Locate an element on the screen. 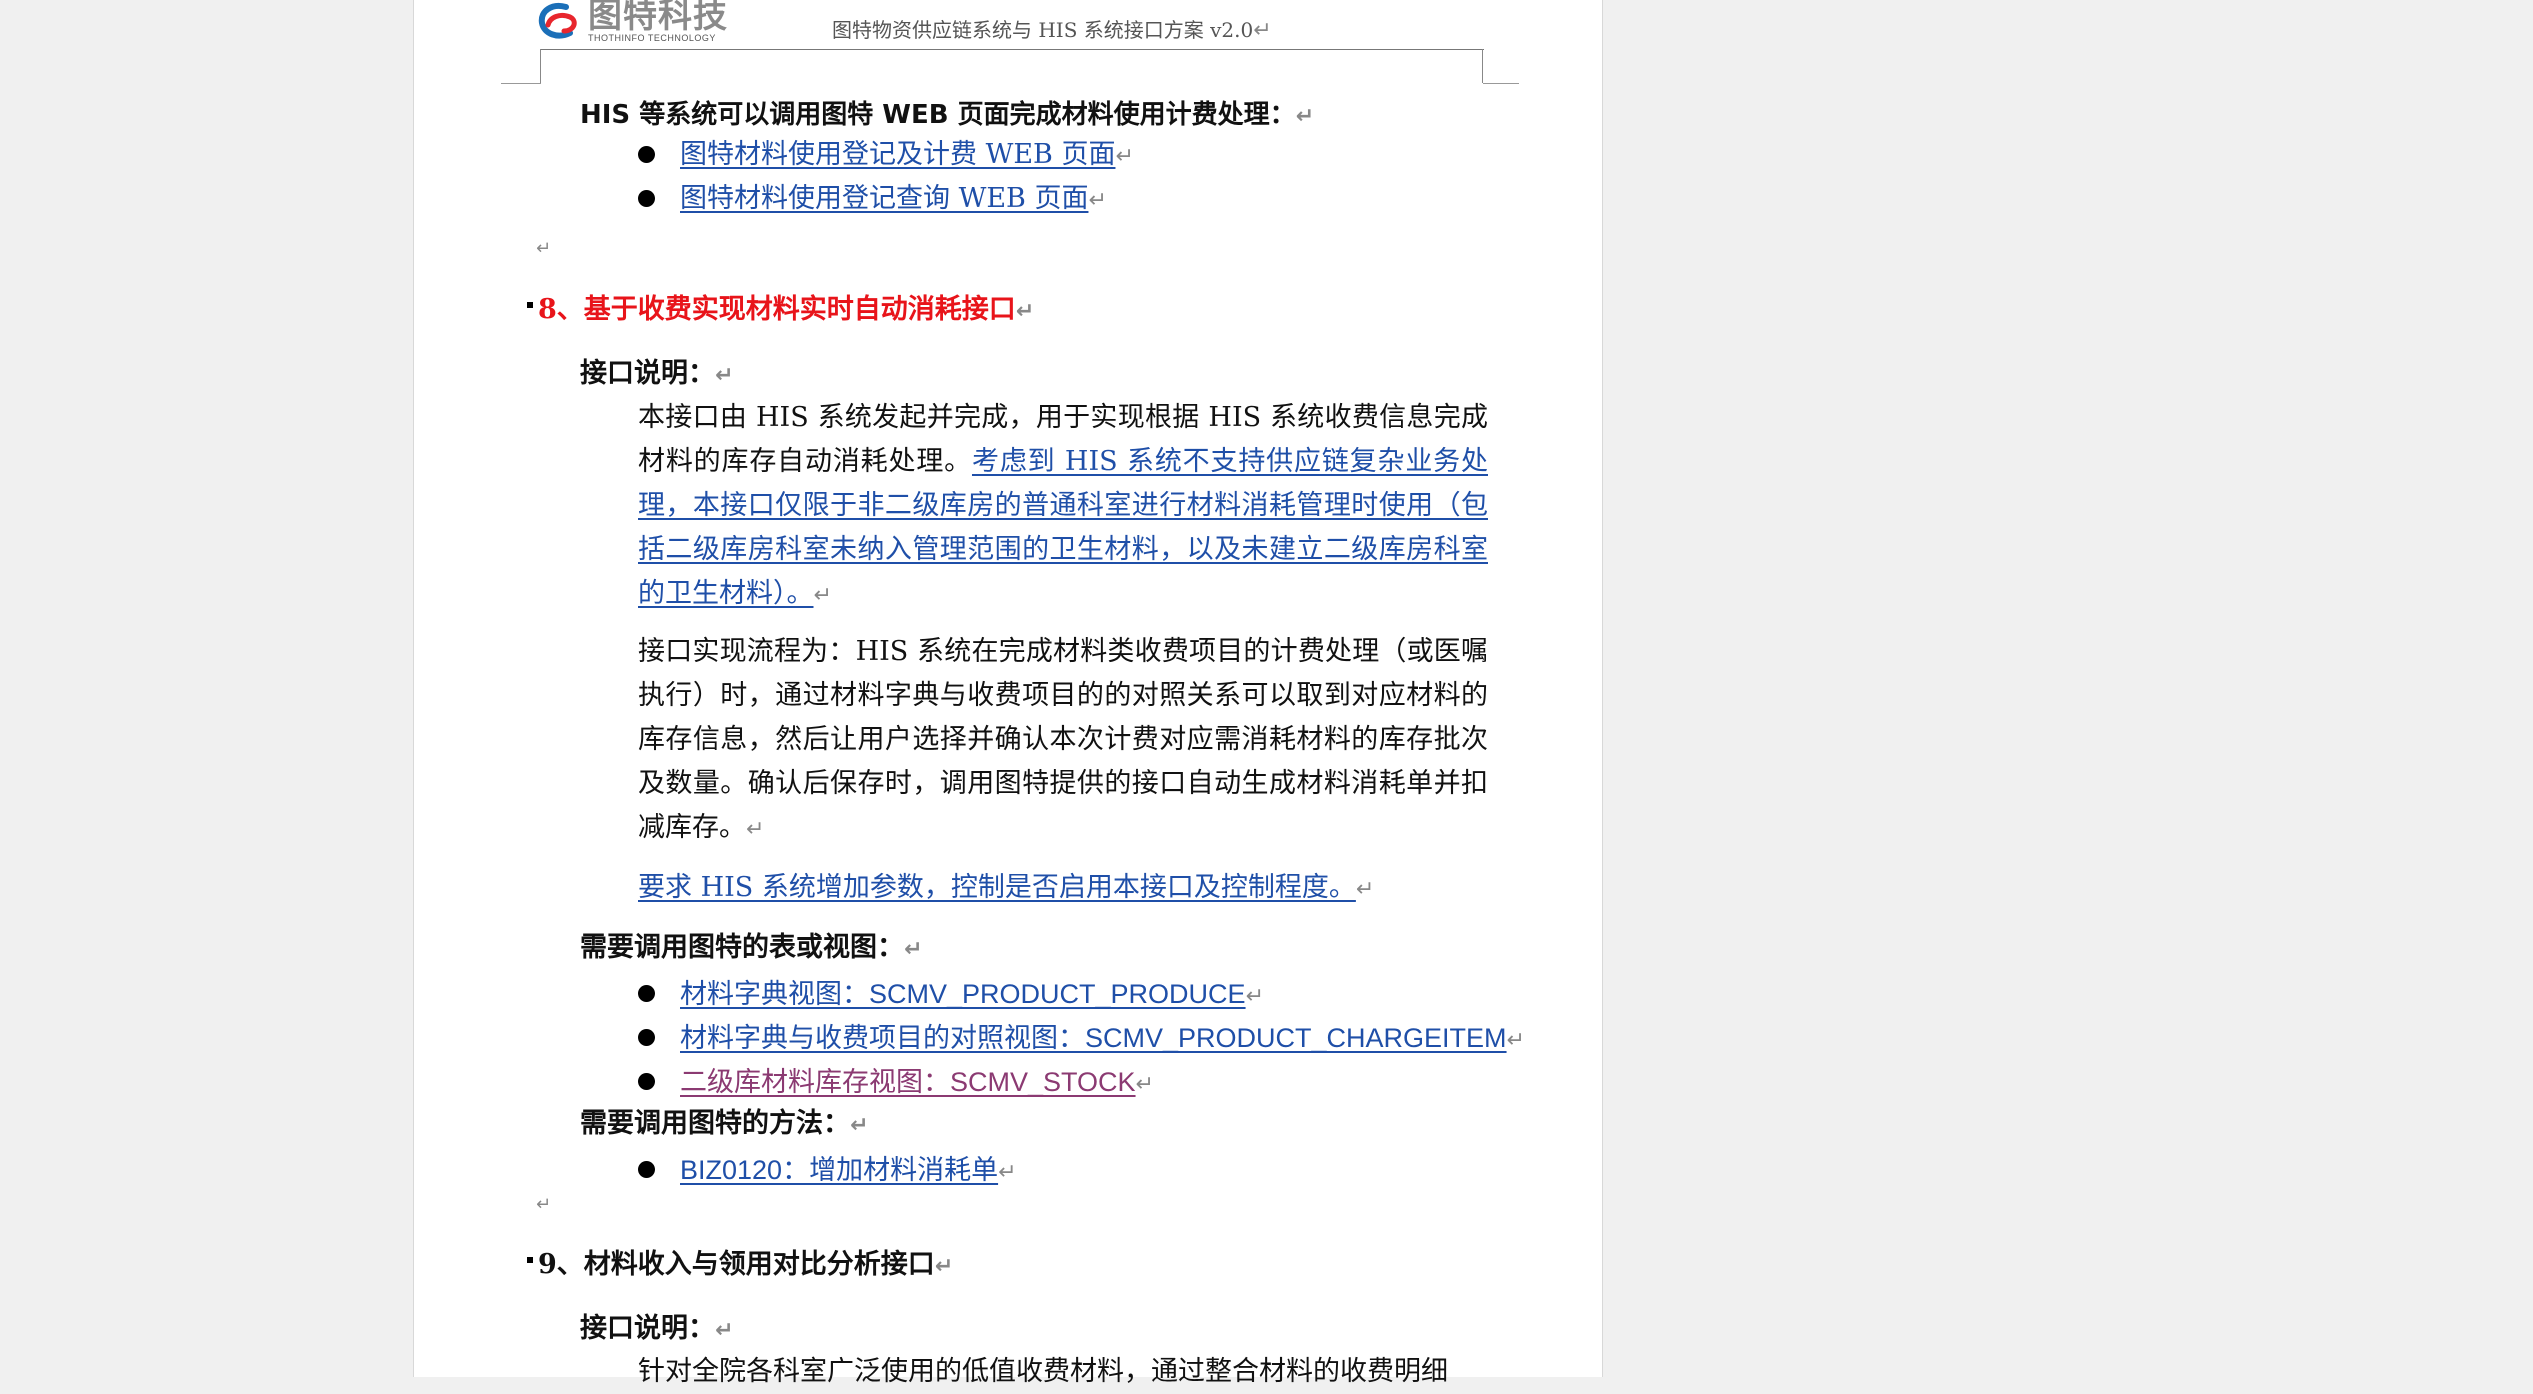  method-row-1: BIZ0120：增加材料消耗单↵ is located at coordinates (848, 1170).